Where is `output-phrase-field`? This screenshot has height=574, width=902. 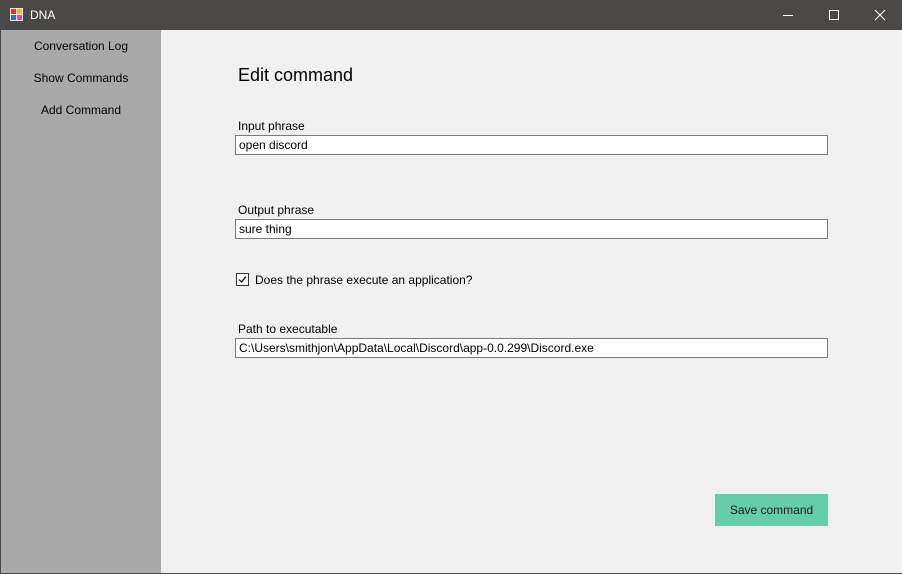 output-phrase-field is located at coordinates (531, 229).